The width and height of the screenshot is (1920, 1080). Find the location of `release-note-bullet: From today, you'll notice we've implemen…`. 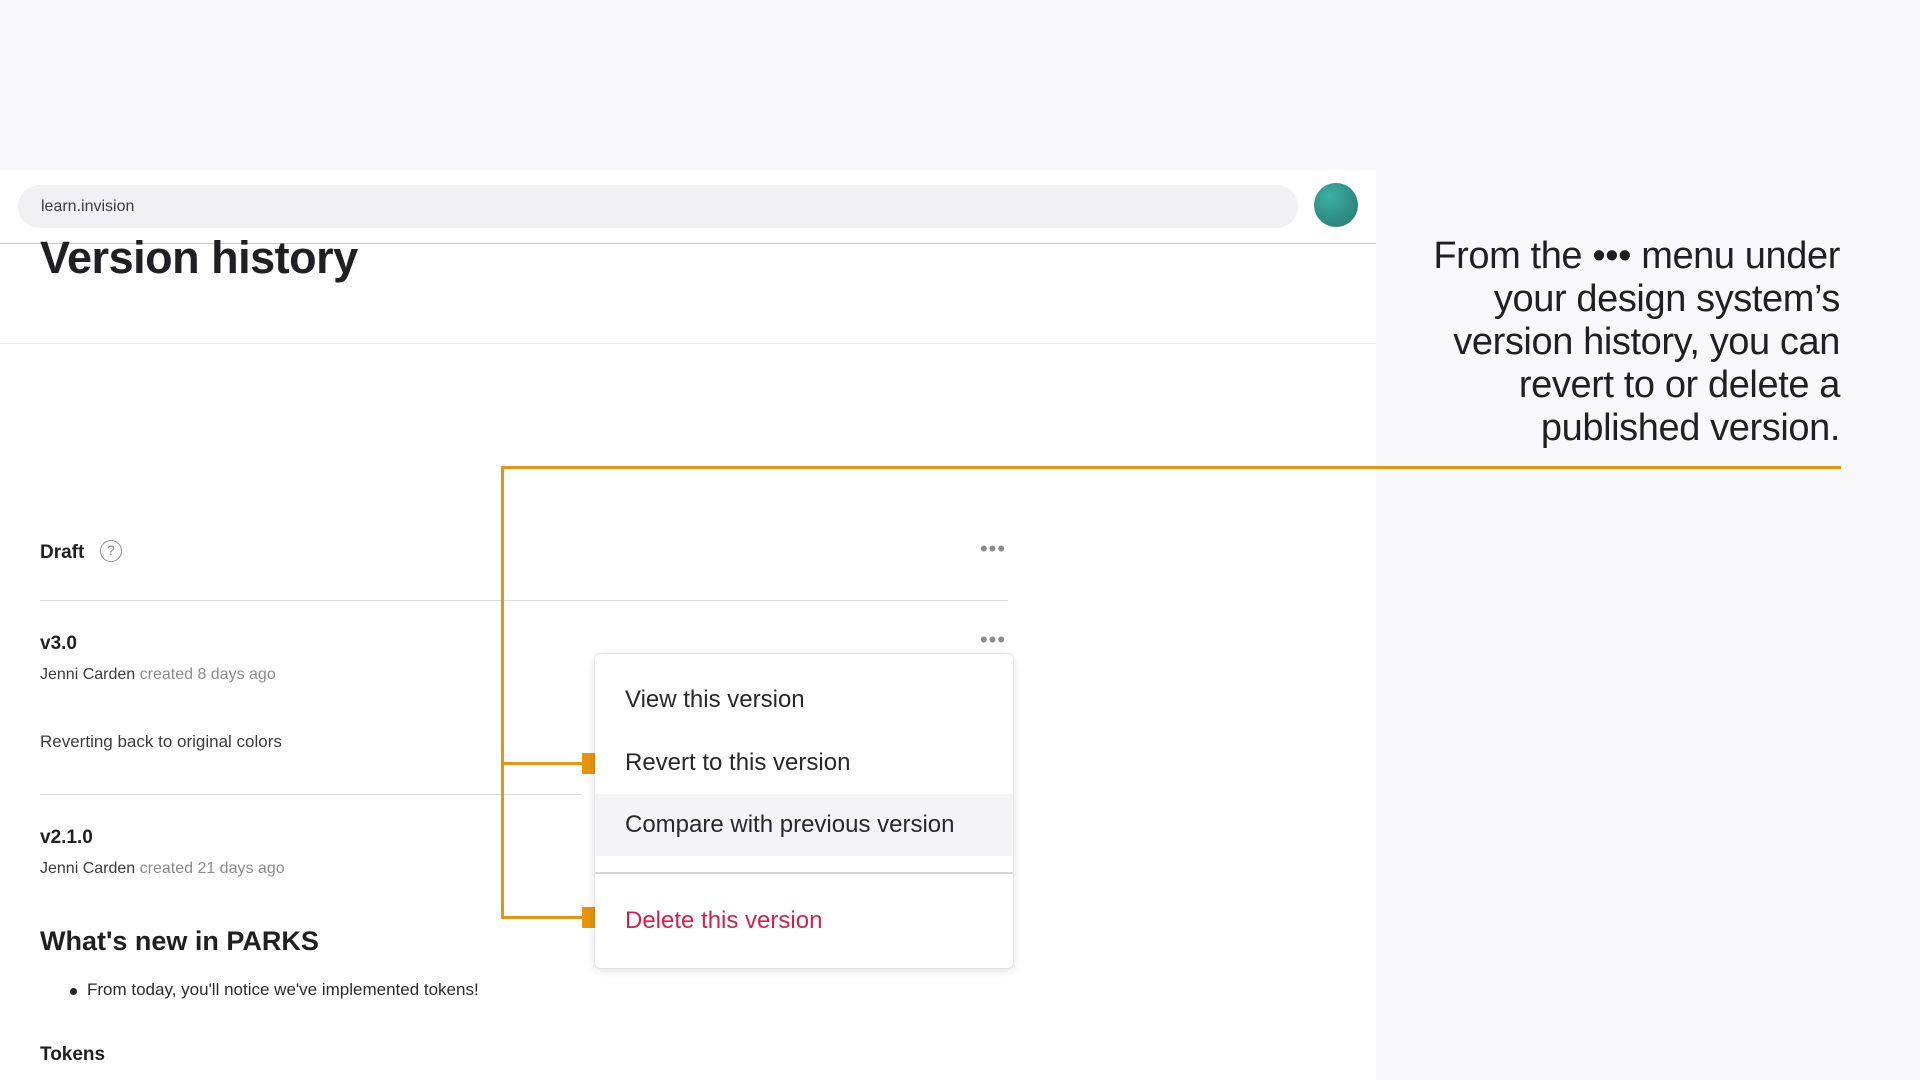

release-note-bullet: From today, you'll notice we've implemen… is located at coordinates (283, 989).